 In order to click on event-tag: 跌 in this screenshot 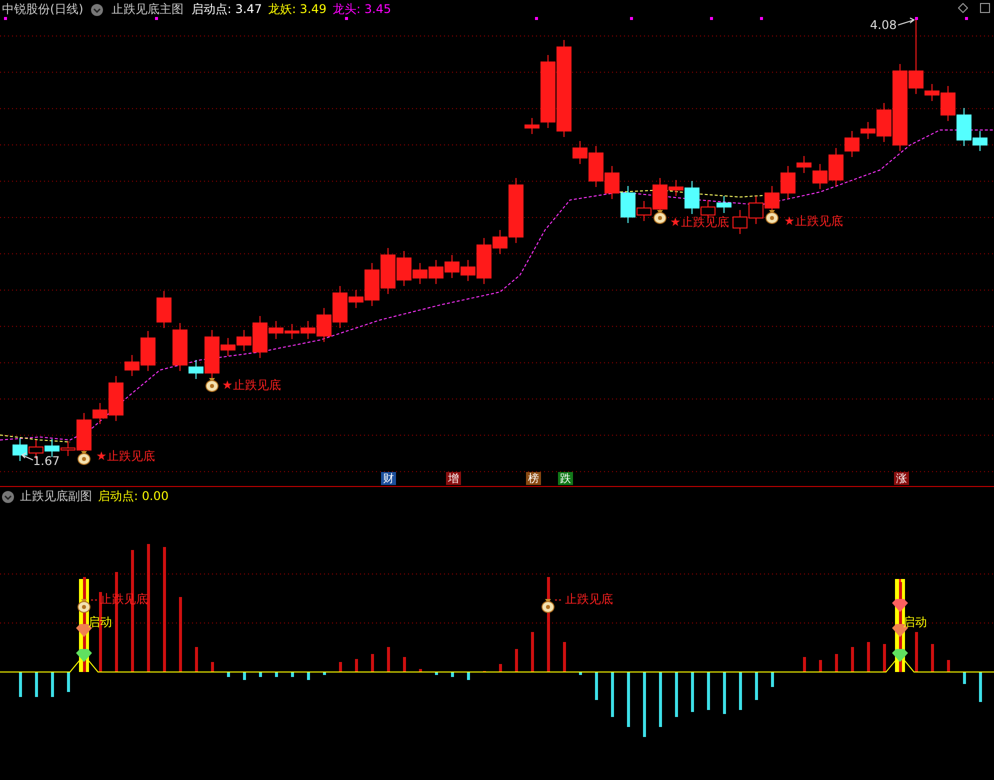, I will do `click(565, 478)`.